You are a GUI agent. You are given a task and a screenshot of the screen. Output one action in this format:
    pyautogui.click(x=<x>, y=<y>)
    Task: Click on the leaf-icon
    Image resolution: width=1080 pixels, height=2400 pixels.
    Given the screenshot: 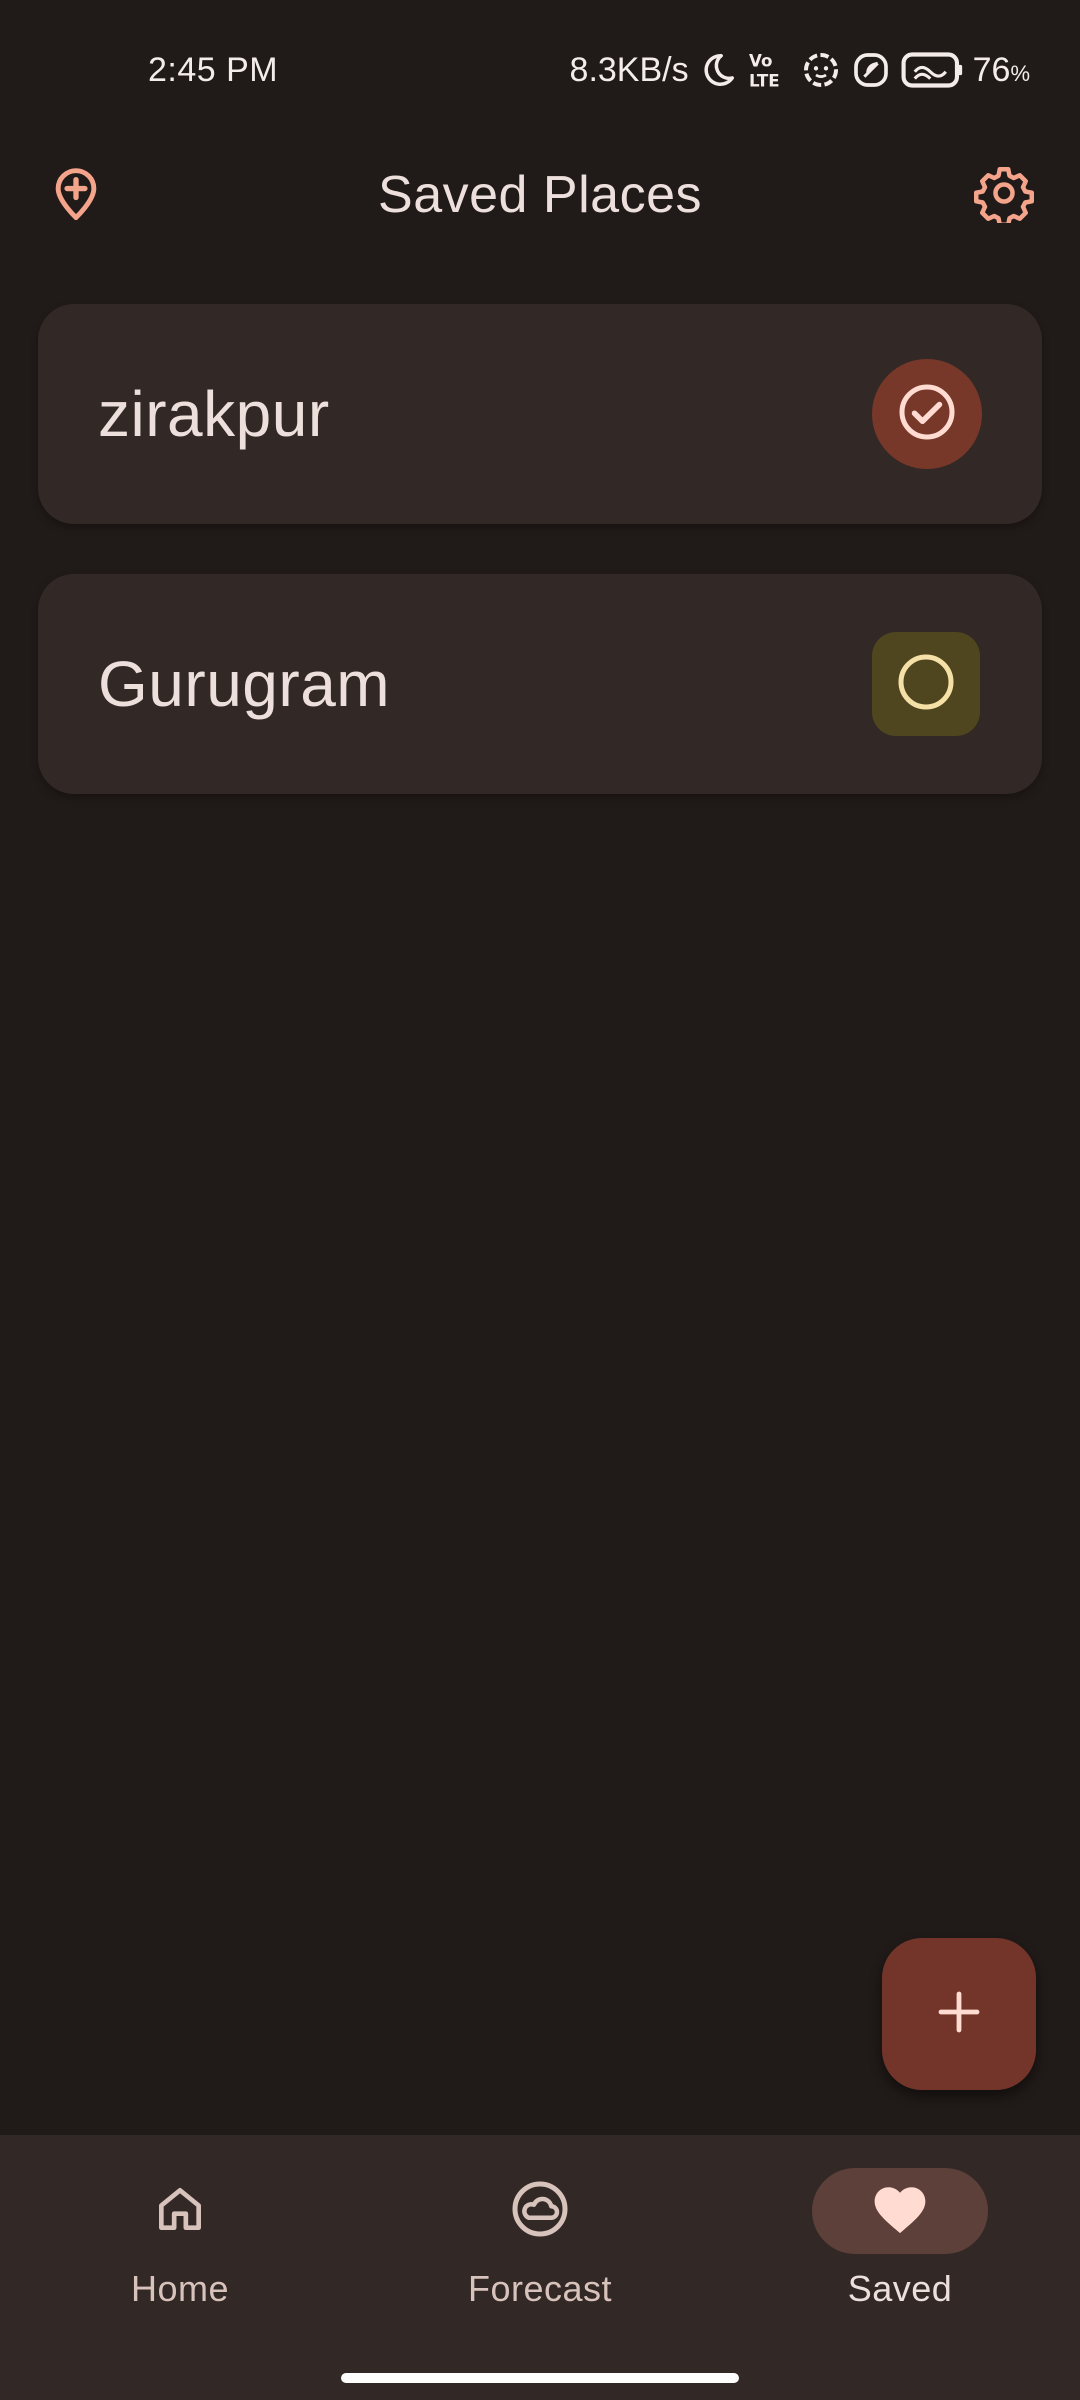 What is the action you would take?
    pyautogui.click(x=871, y=70)
    